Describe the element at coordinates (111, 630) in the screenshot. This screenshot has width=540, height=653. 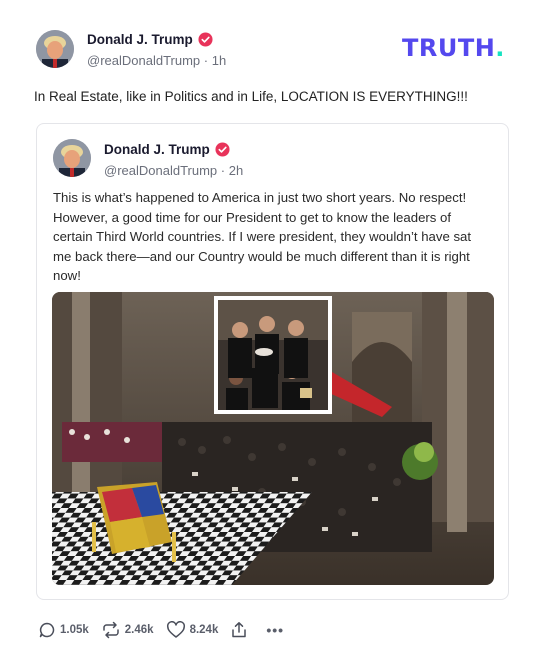
I see `retruth-icon` at that location.